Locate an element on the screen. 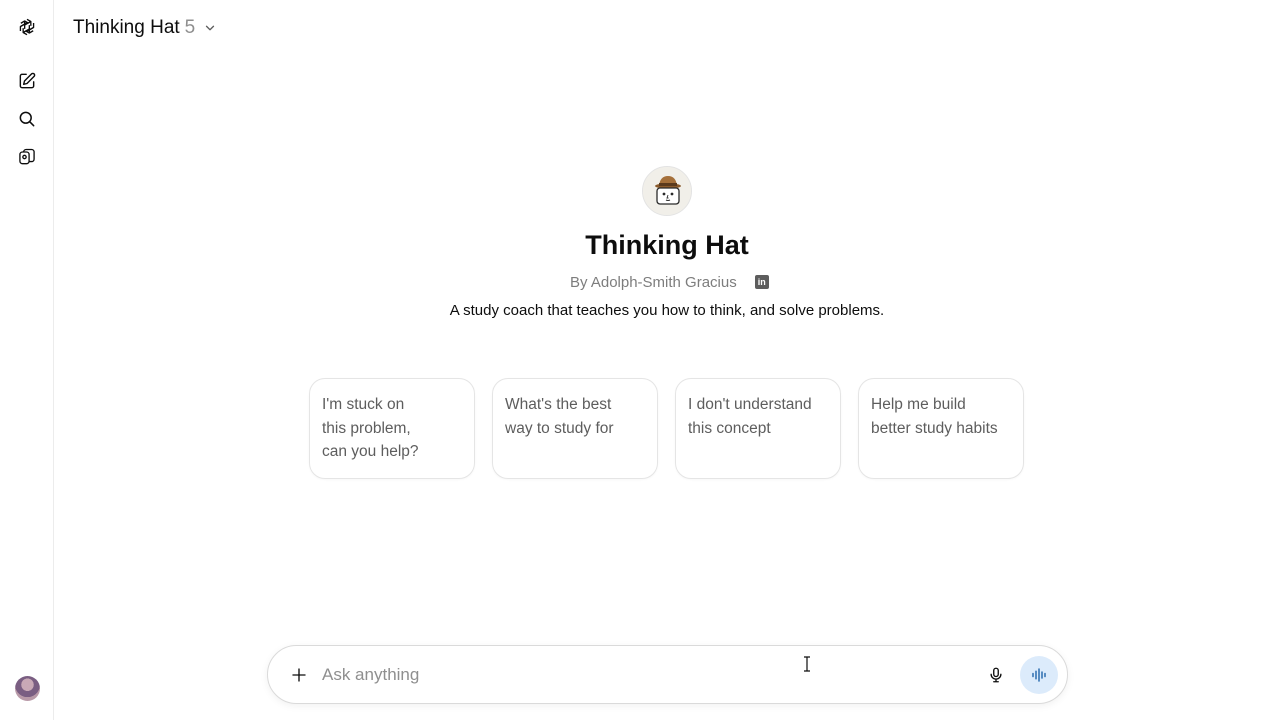 This screenshot has width=1280, height=720. model-version: 5 is located at coordinates (190, 27).